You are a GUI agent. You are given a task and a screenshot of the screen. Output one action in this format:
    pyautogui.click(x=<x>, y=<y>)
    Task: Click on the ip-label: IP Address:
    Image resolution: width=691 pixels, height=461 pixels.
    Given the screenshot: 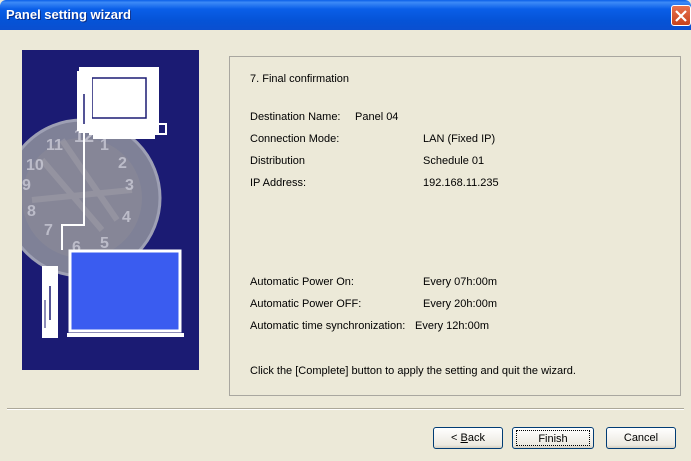 What is the action you would take?
    pyautogui.click(x=278, y=183)
    